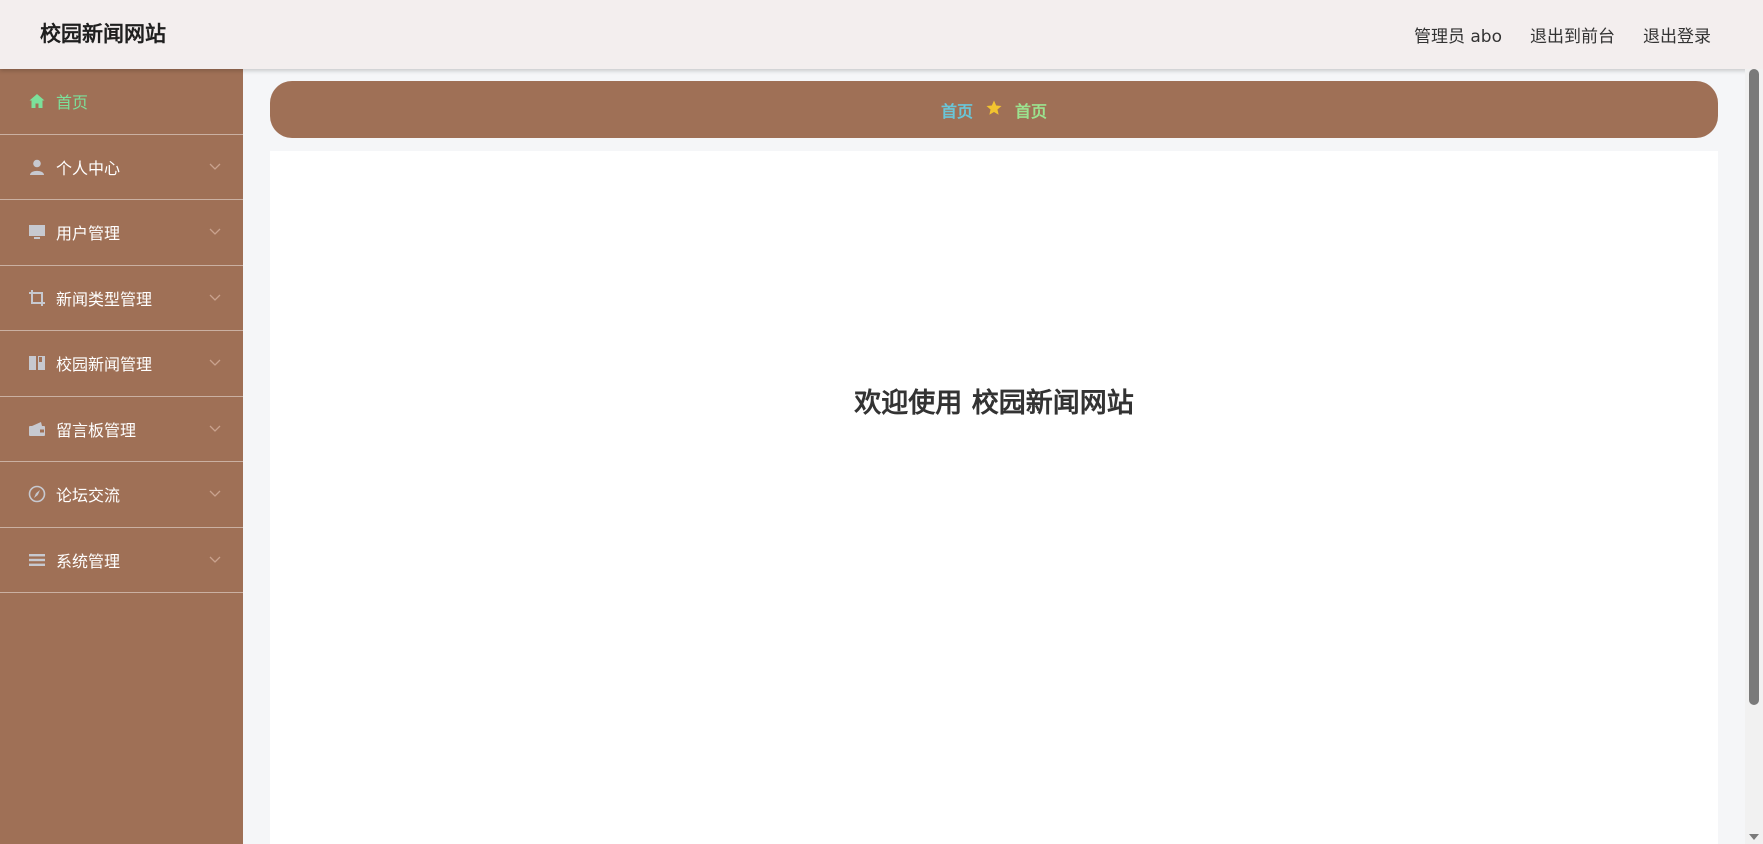  Describe the element at coordinates (1677, 34) in the screenshot. I see `logout-link: 退出登录` at that location.